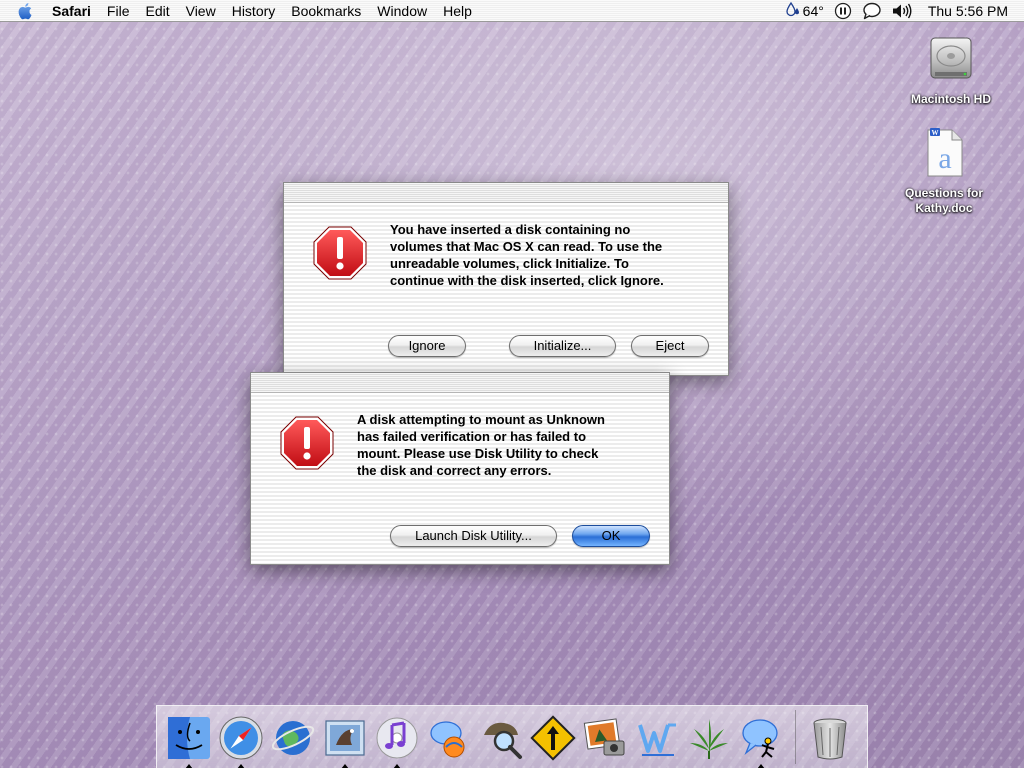 This screenshot has width=1024, height=768. Describe the element at coordinates (843, 11) in the screenshot. I see `pause-icon` at that location.